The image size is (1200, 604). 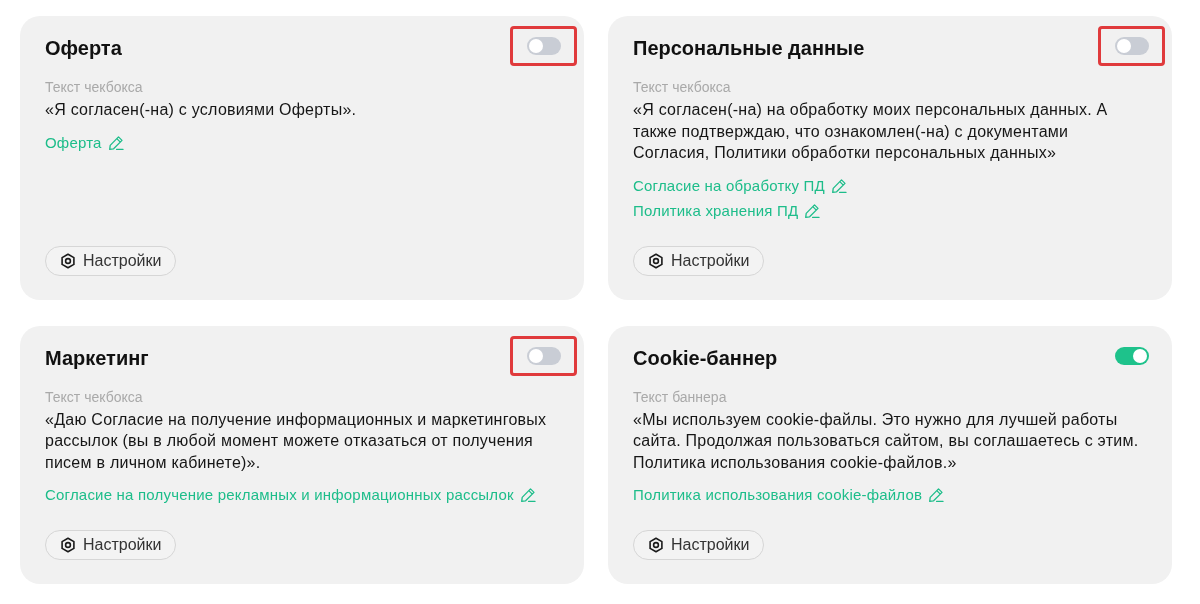 What do you see at coordinates (680, 396) in the screenshot?
I see `field-label: Текст баннера` at bounding box center [680, 396].